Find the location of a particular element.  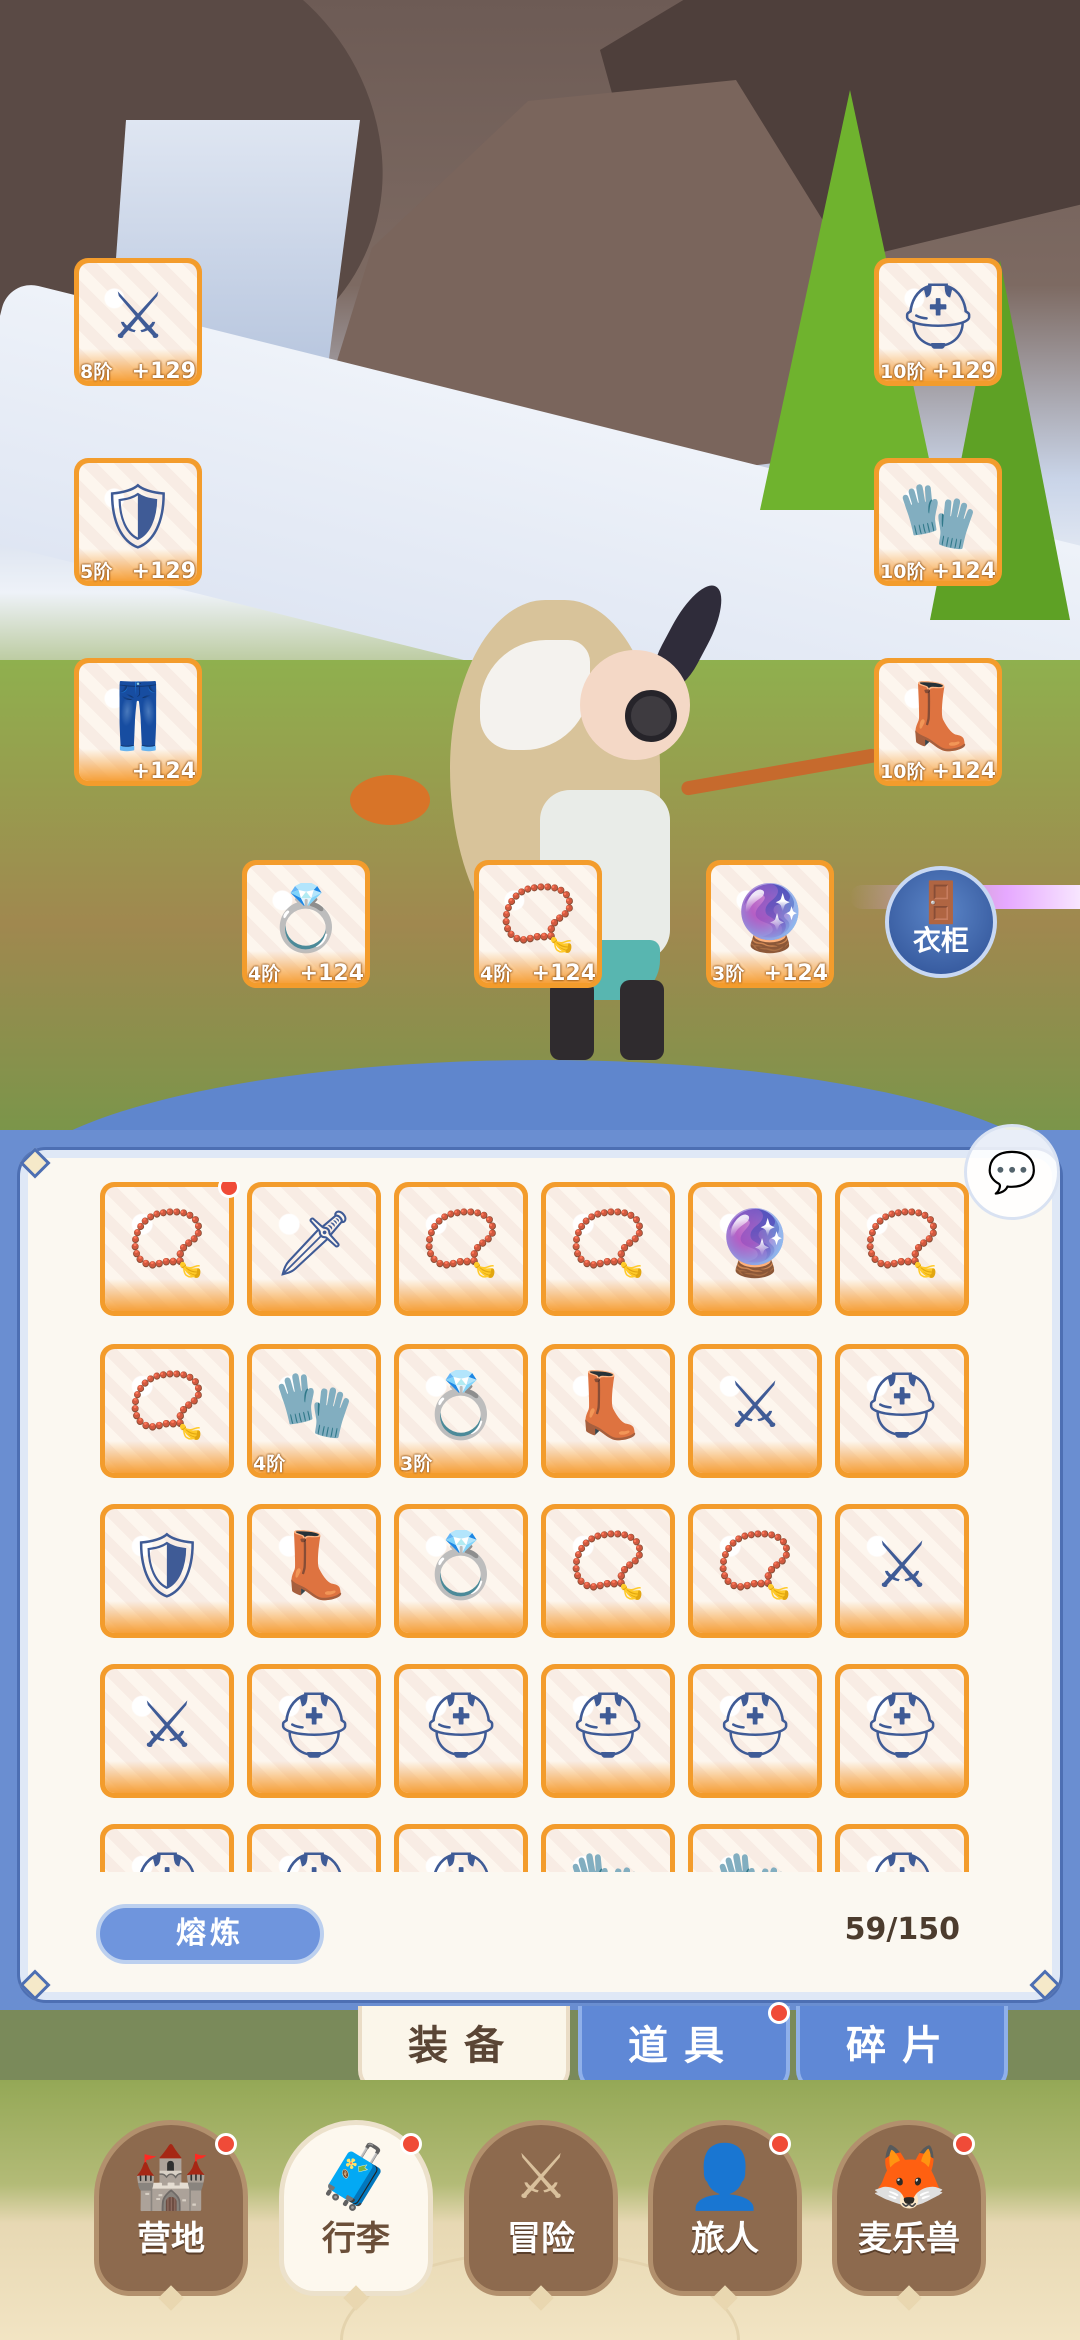

helmet-icon: ⛑ is located at coordinates (938, 317).